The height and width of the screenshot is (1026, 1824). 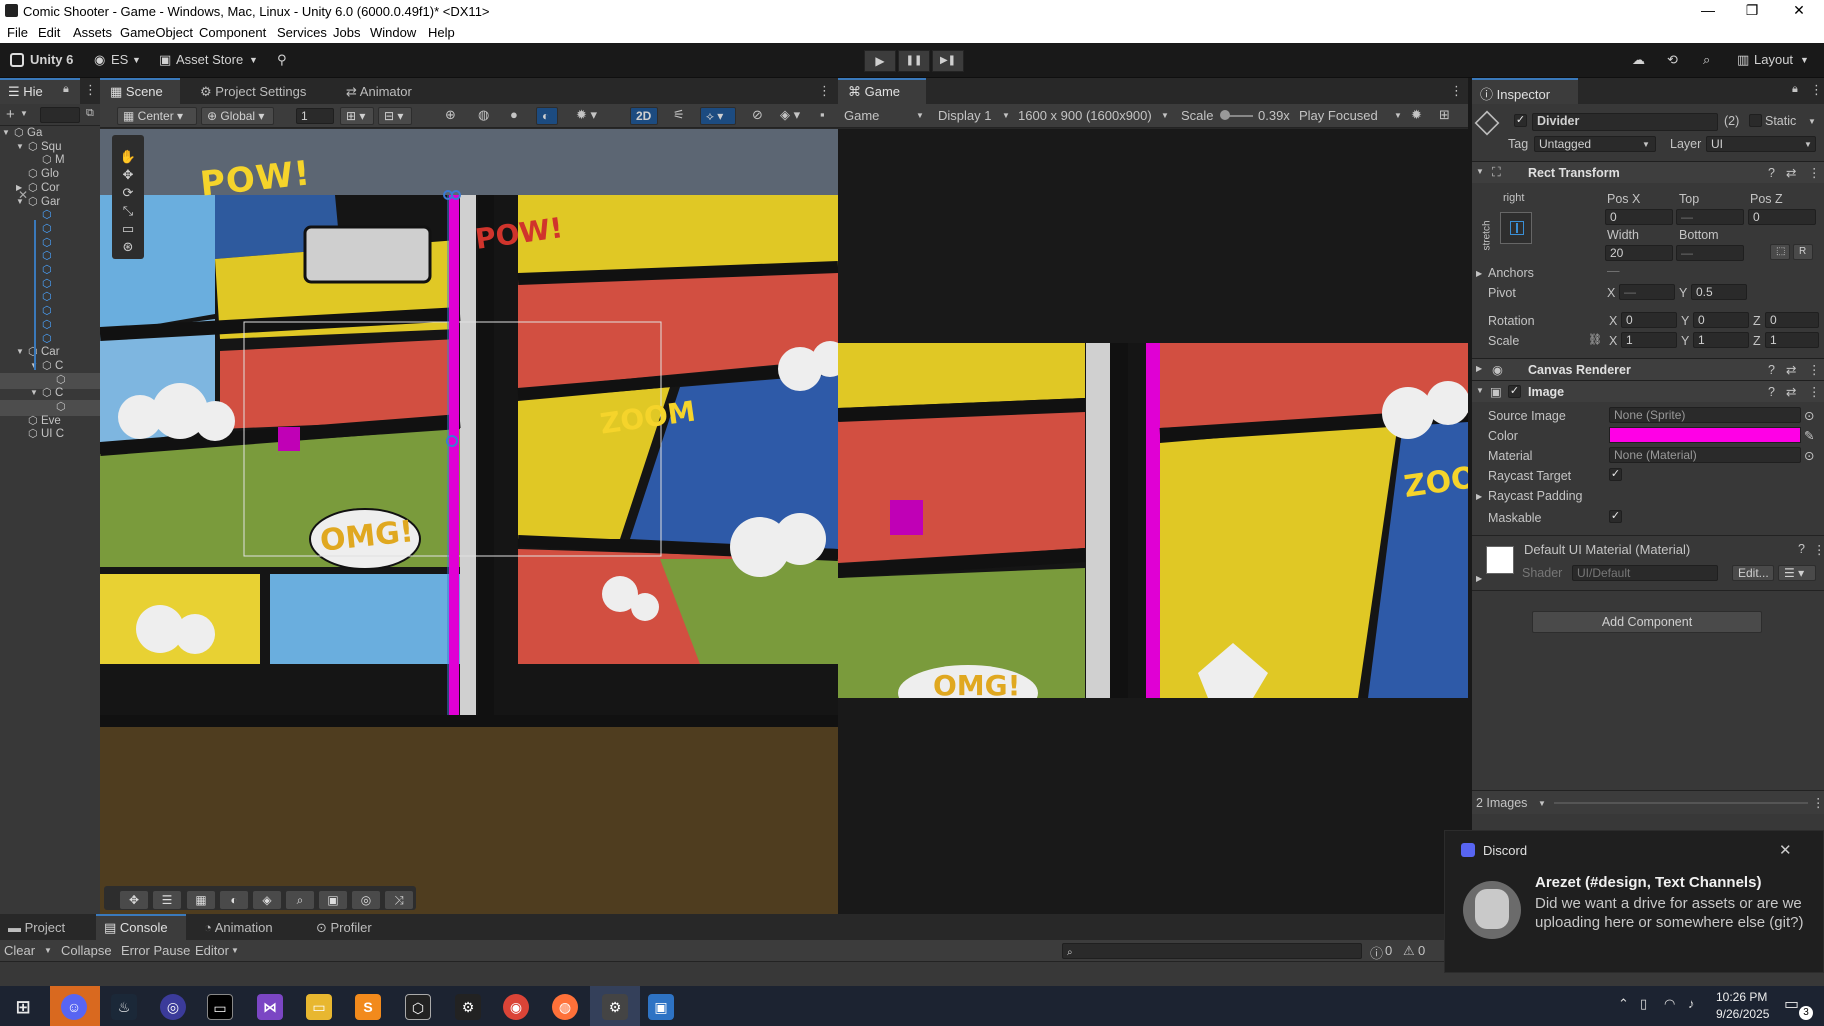 I want to click on tab-animator: ⇄ Animator, so click(x=379, y=91).